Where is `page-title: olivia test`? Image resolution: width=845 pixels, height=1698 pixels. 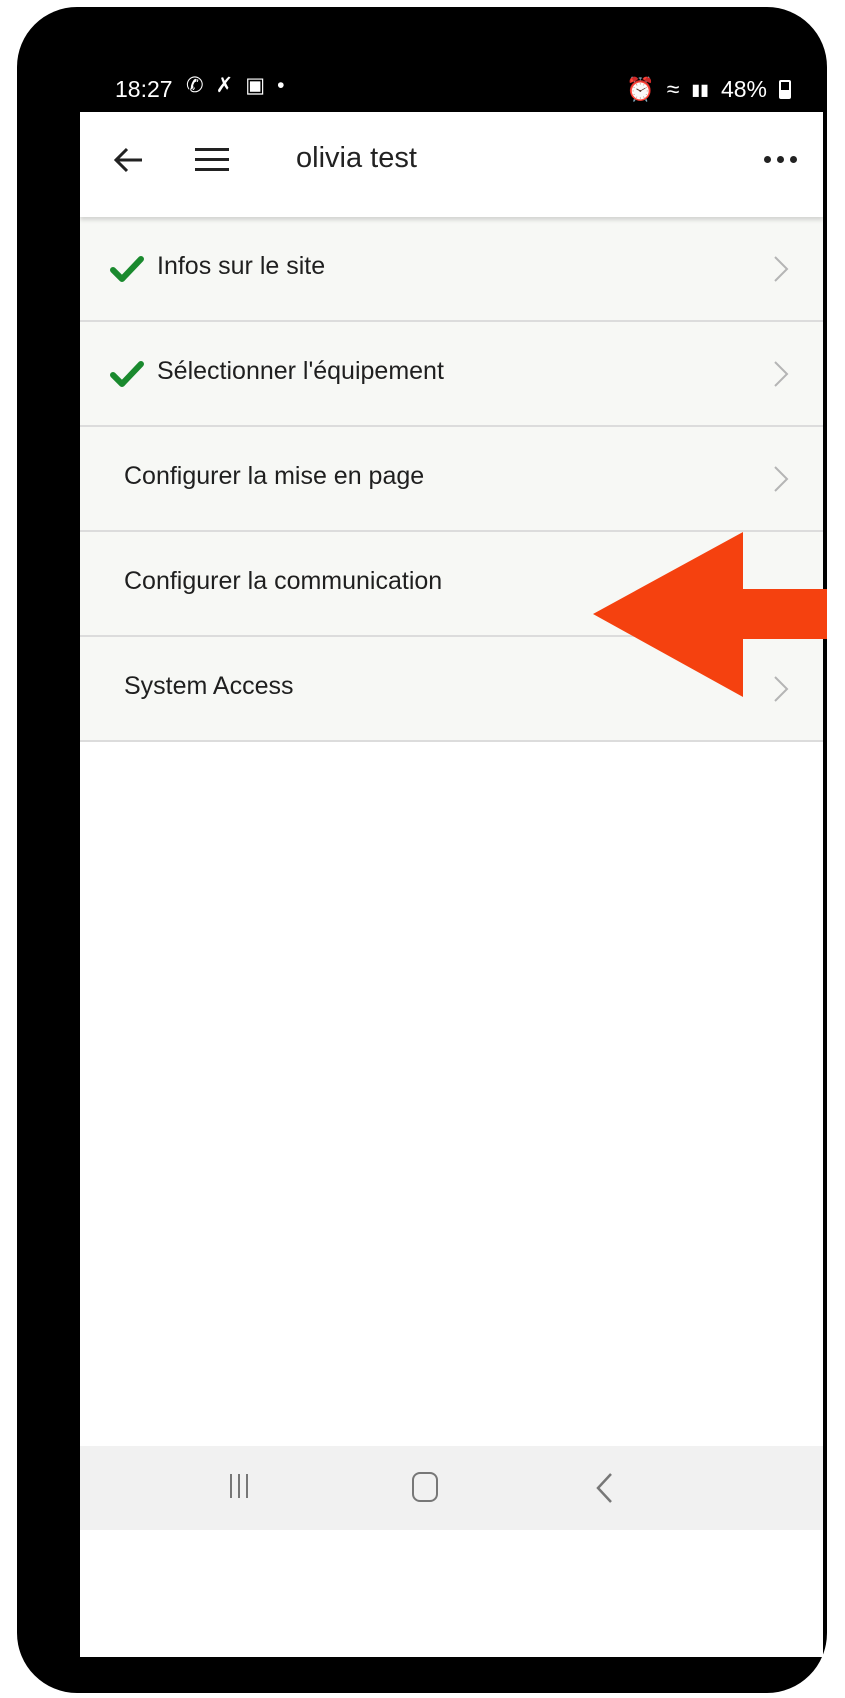 page-title: olivia test is located at coordinates (356, 158).